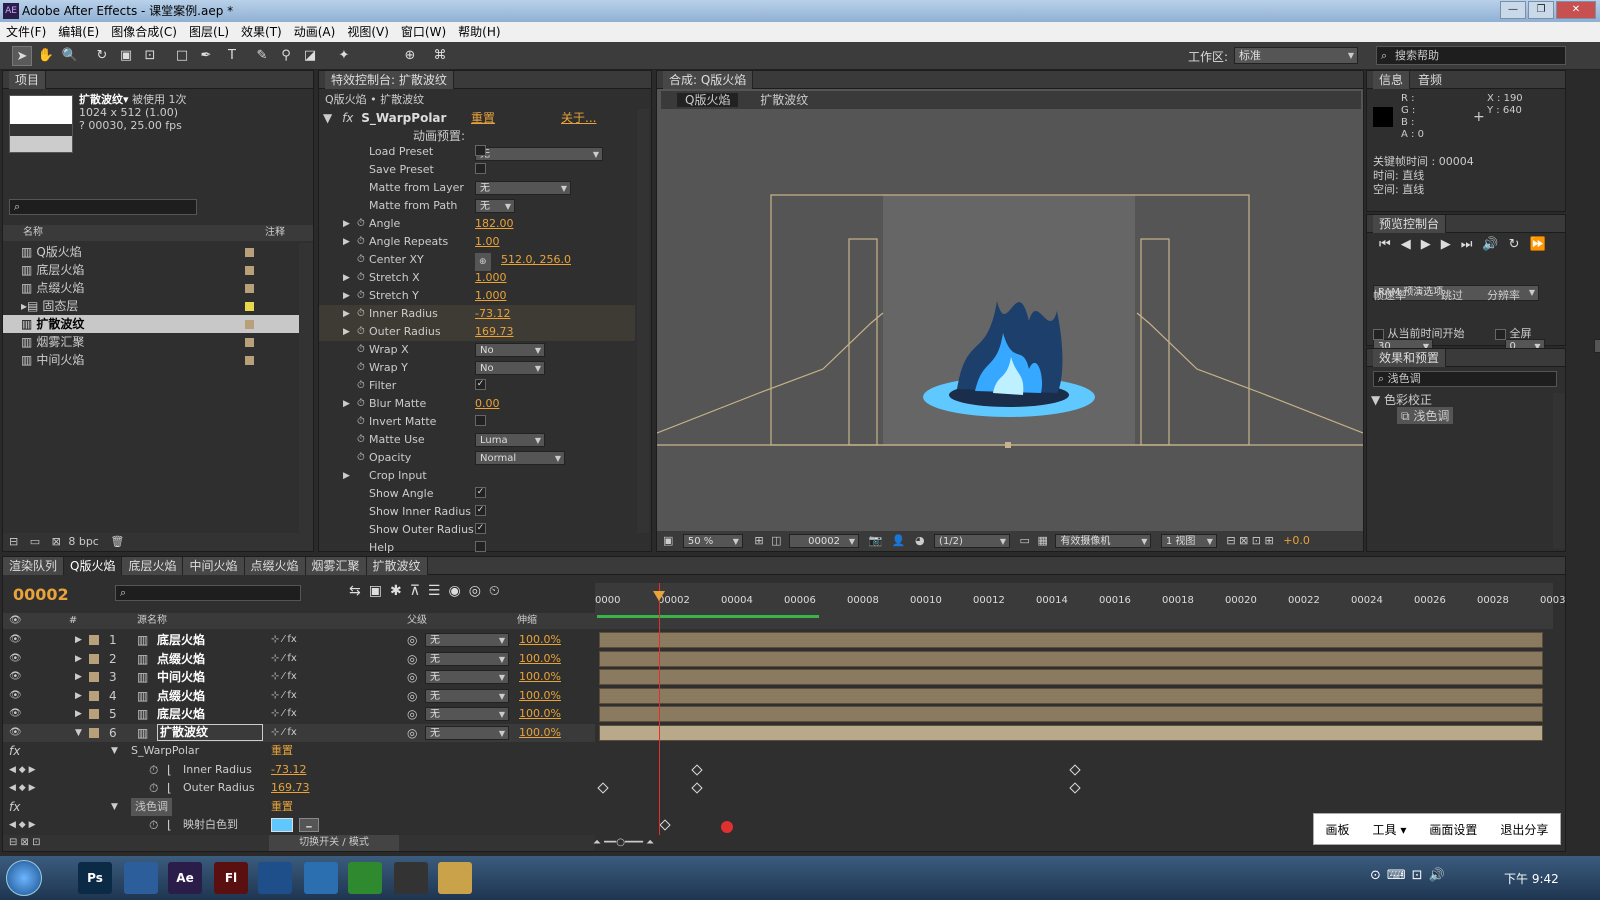  What do you see at coordinates (93, 566) in the screenshot?
I see `timeline-tab: Q版火焰` at bounding box center [93, 566].